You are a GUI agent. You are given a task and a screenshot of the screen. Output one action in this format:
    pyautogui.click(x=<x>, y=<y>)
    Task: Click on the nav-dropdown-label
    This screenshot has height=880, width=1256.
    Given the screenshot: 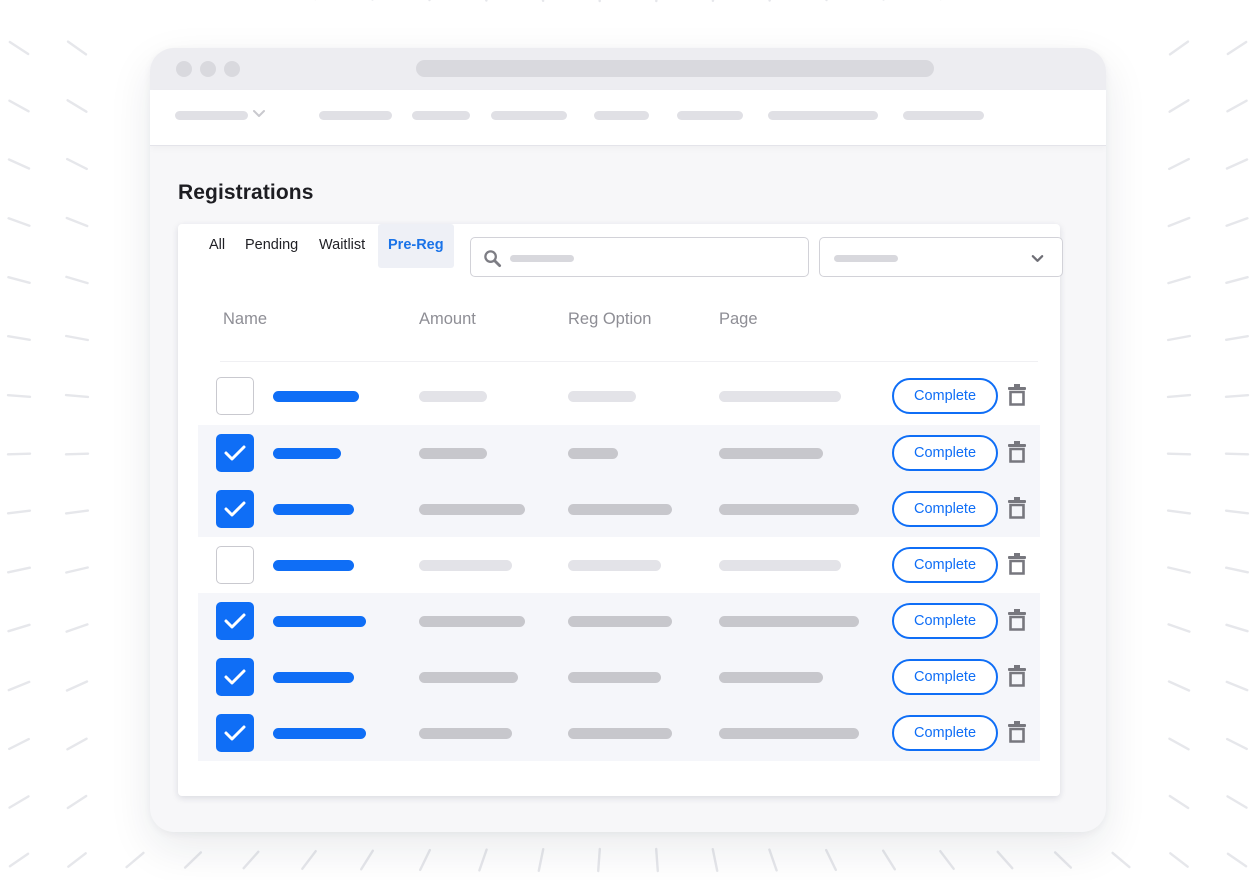 What is the action you would take?
    pyautogui.click(x=211, y=115)
    